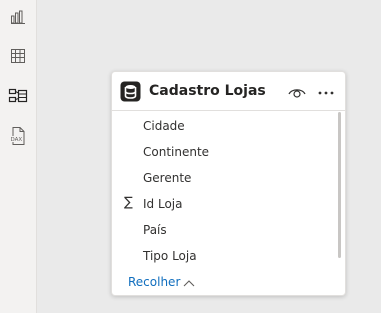 This screenshot has height=313, width=381. What do you see at coordinates (154, 282) in the screenshot?
I see `collapse-label: Recolher` at bounding box center [154, 282].